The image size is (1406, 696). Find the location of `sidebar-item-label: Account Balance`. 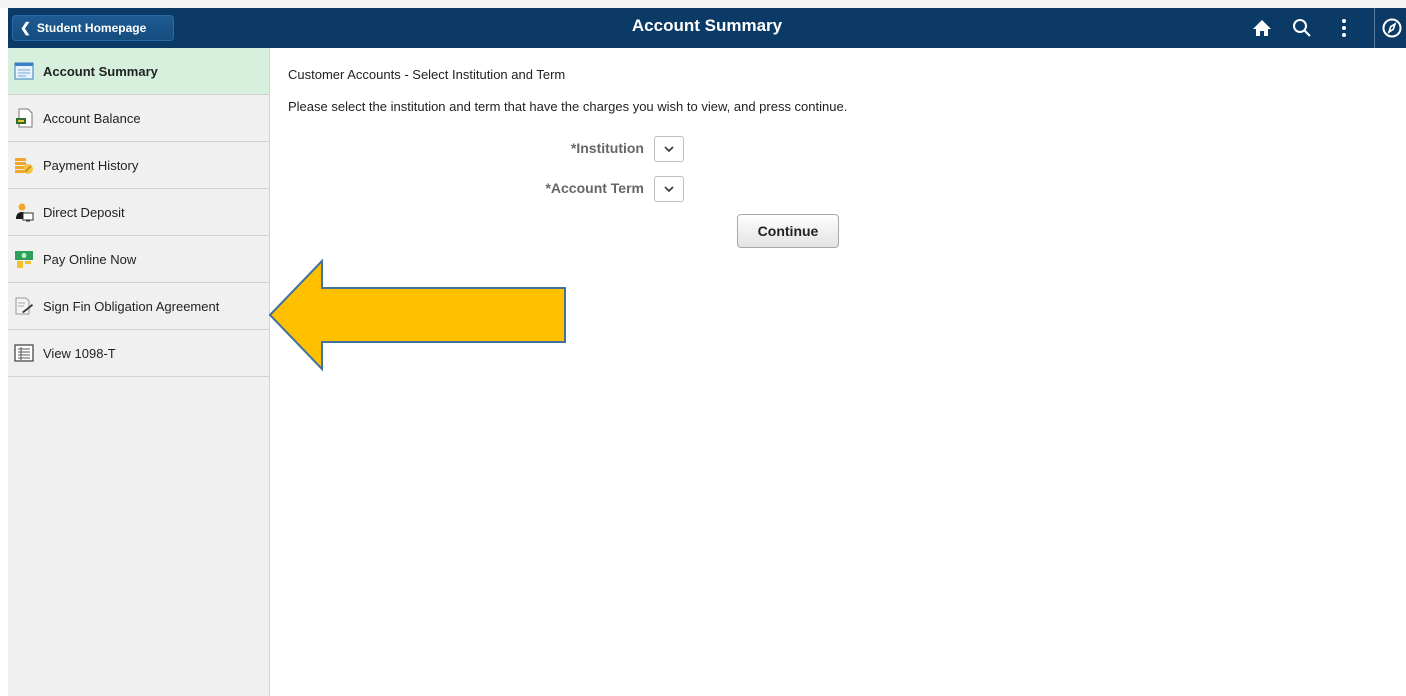

sidebar-item-label: Account Balance is located at coordinates (92, 118).